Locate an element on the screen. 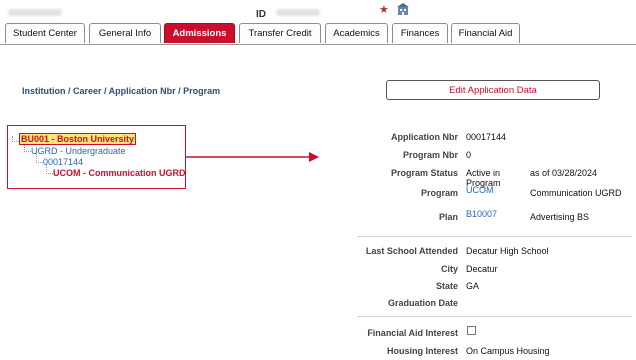 This screenshot has height=360, width=636. application-nbr-value: 00017144 is located at coordinates (486, 137).